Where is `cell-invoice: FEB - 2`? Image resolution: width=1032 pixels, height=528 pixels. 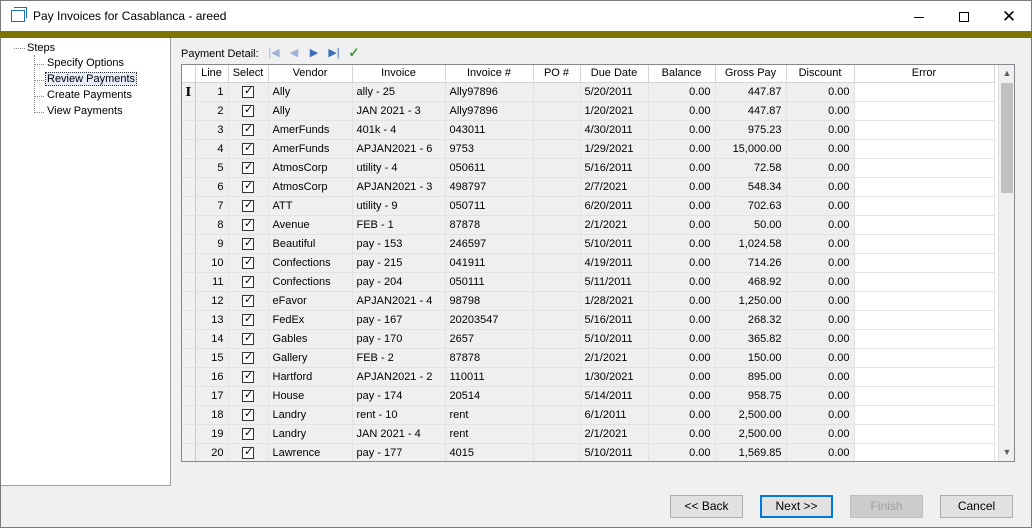 cell-invoice: FEB - 2 is located at coordinates (399, 358).